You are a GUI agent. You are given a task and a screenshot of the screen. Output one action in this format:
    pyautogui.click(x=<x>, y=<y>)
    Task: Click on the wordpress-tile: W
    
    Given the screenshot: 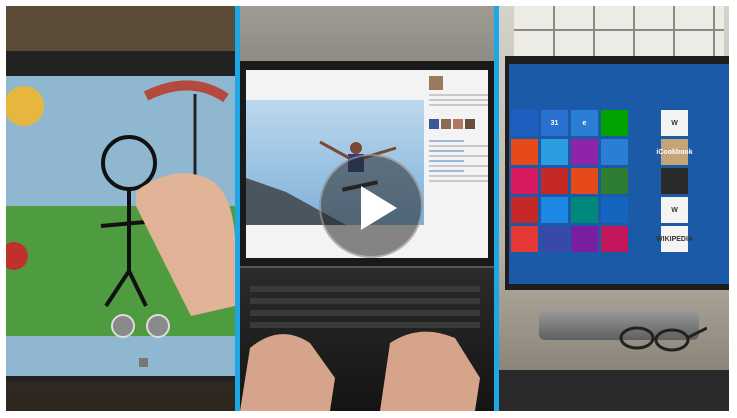 What is the action you would take?
    pyautogui.click(x=674, y=123)
    